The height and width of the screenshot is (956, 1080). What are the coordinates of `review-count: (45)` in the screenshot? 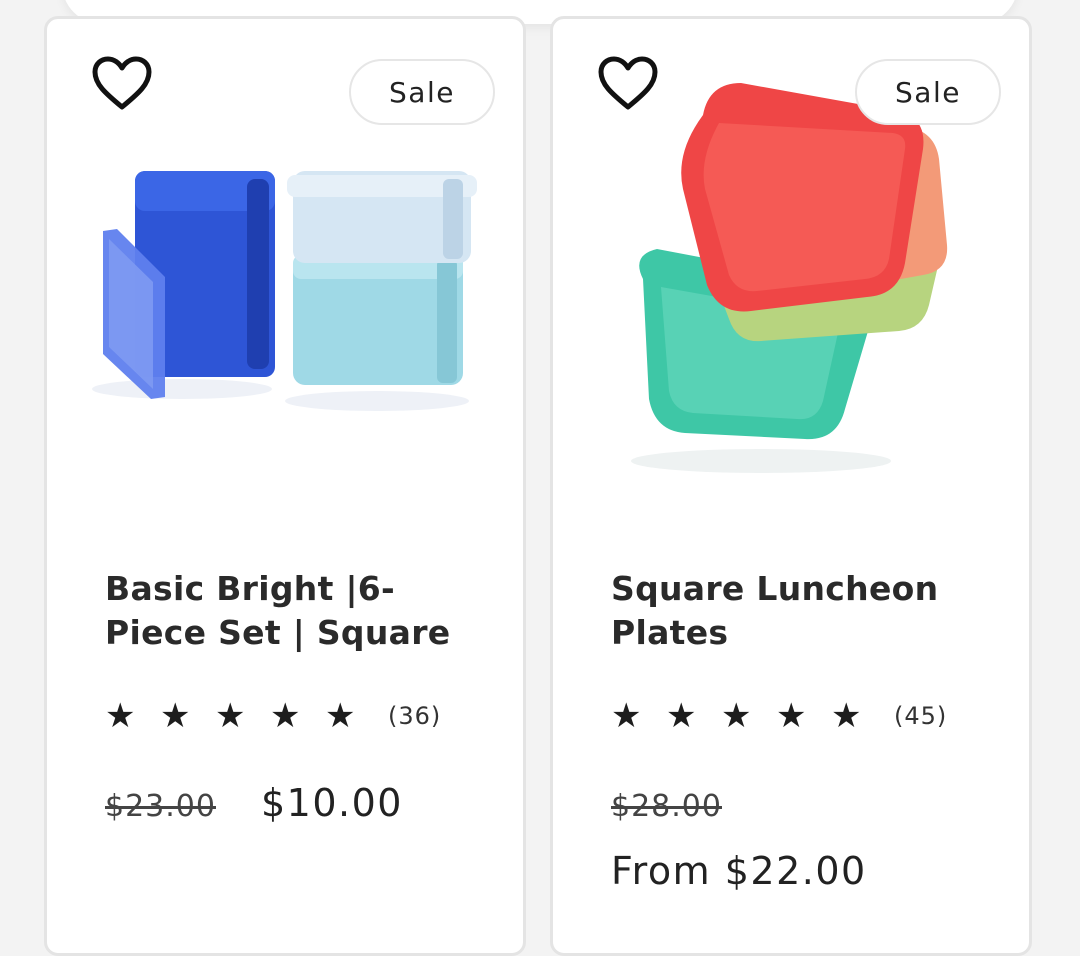 It's located at (921, 716).